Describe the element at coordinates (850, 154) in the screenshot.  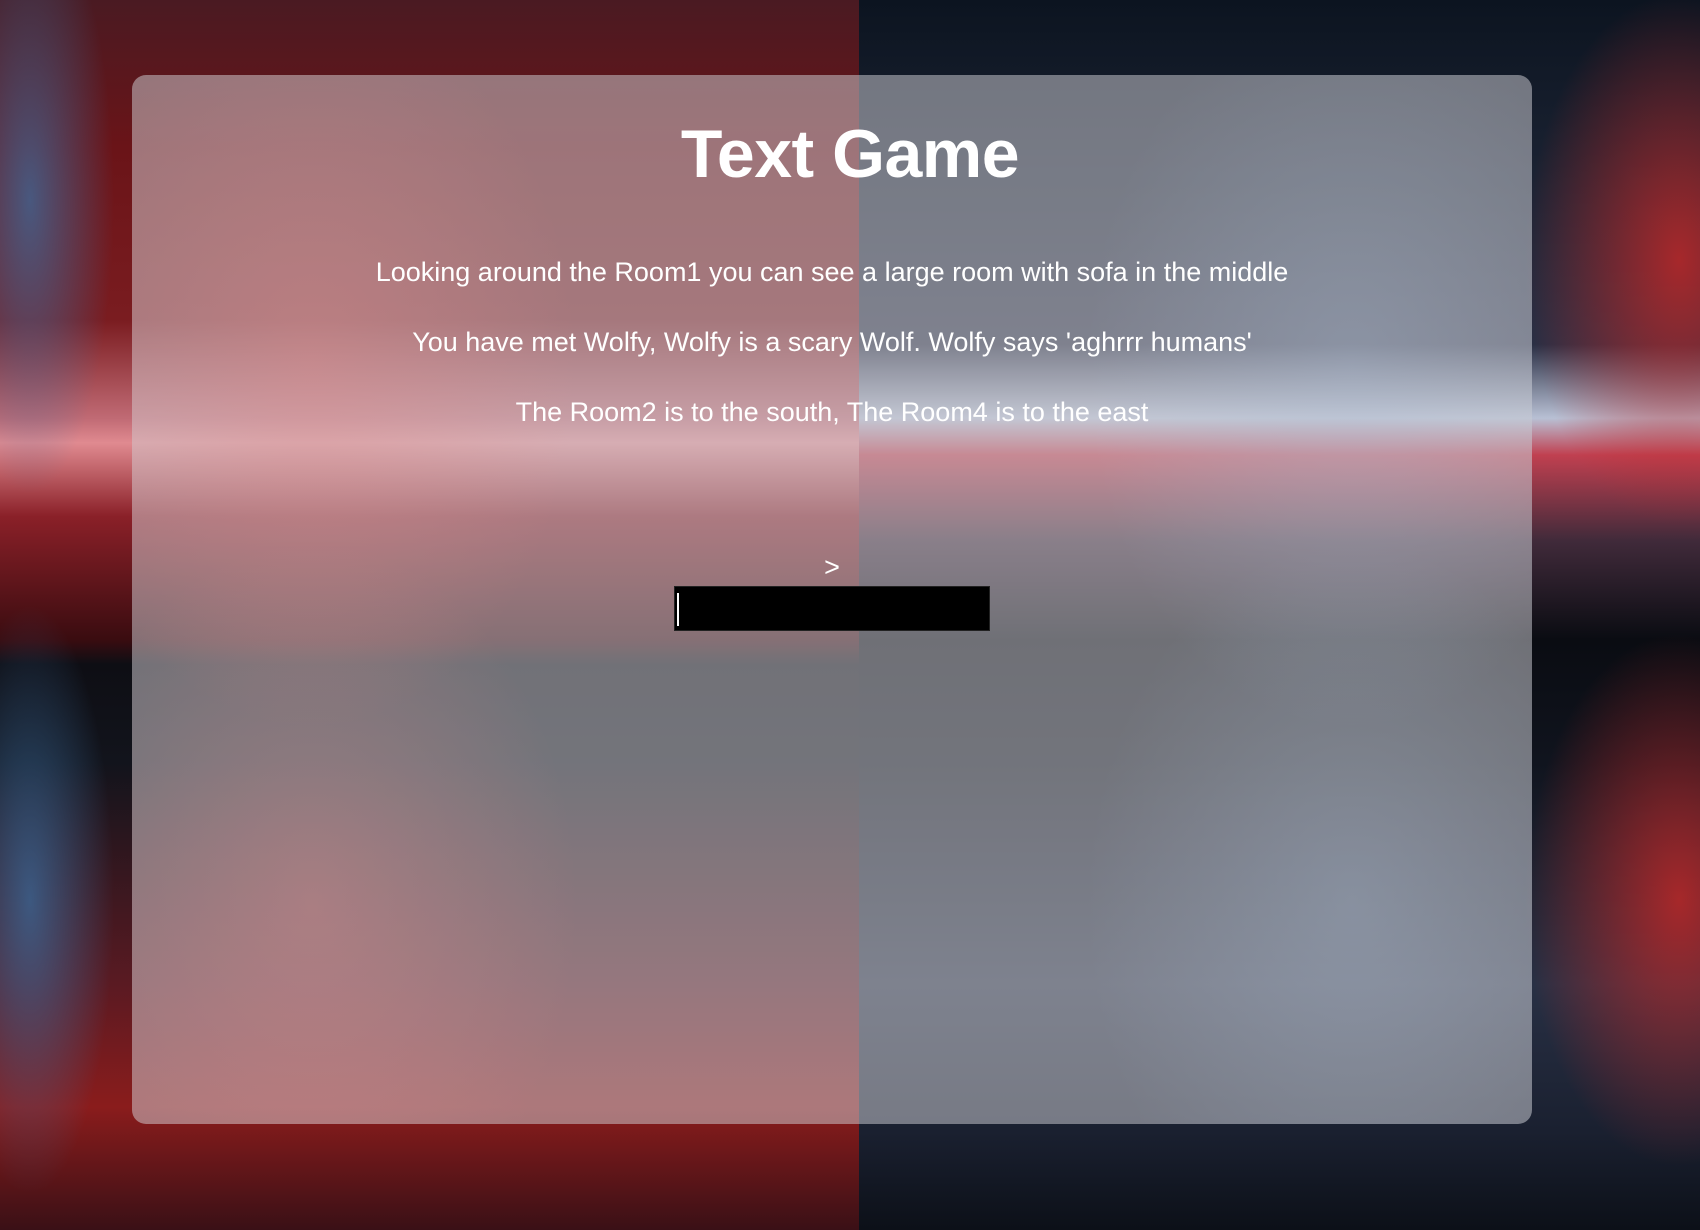
I see `page-title: Text Game` at that location.